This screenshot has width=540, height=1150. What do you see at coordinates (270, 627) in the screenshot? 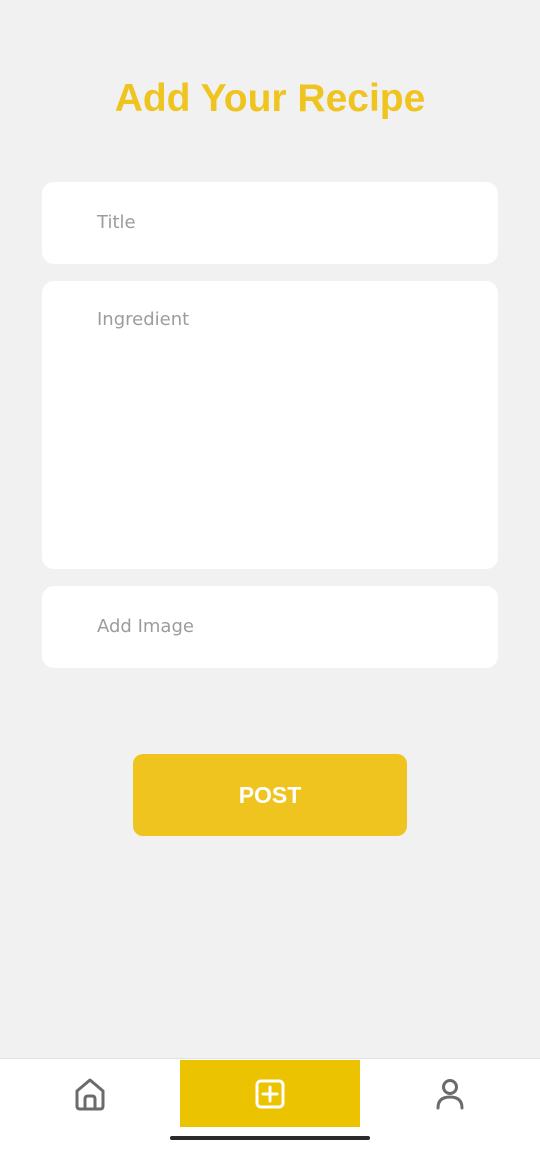
I see `add-image-field: Add Image` at bounding box center [270, 627].